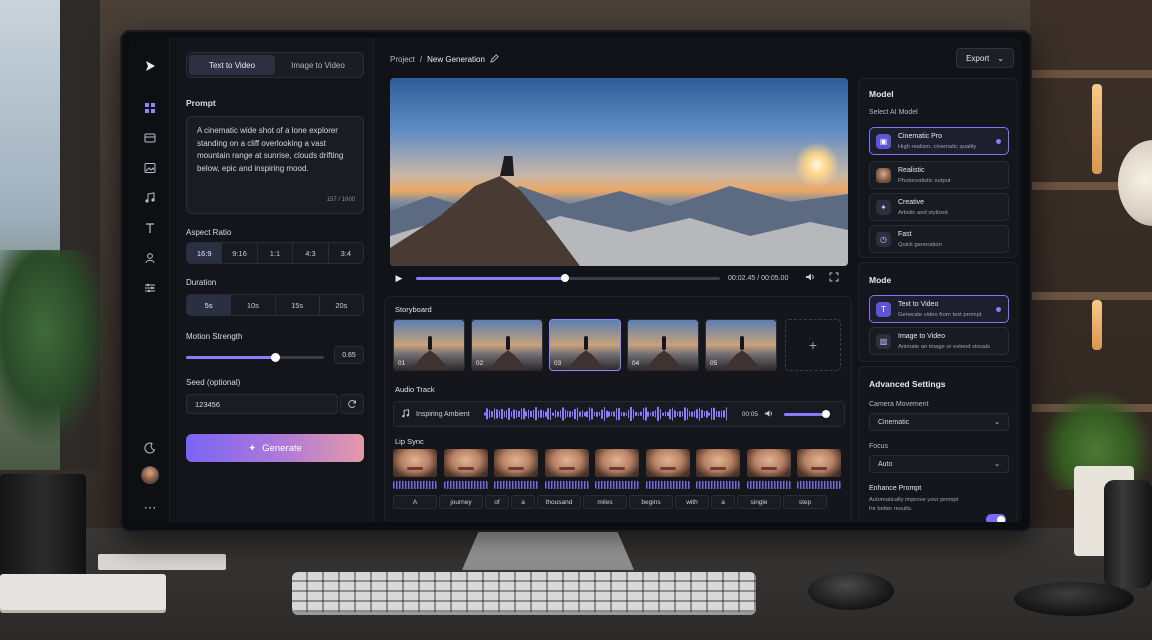 This screenshot has height=640, width=1152. Describe the element at coordinates (883, 141) in the screenshot. I see `film-icon: ▣` at that location.